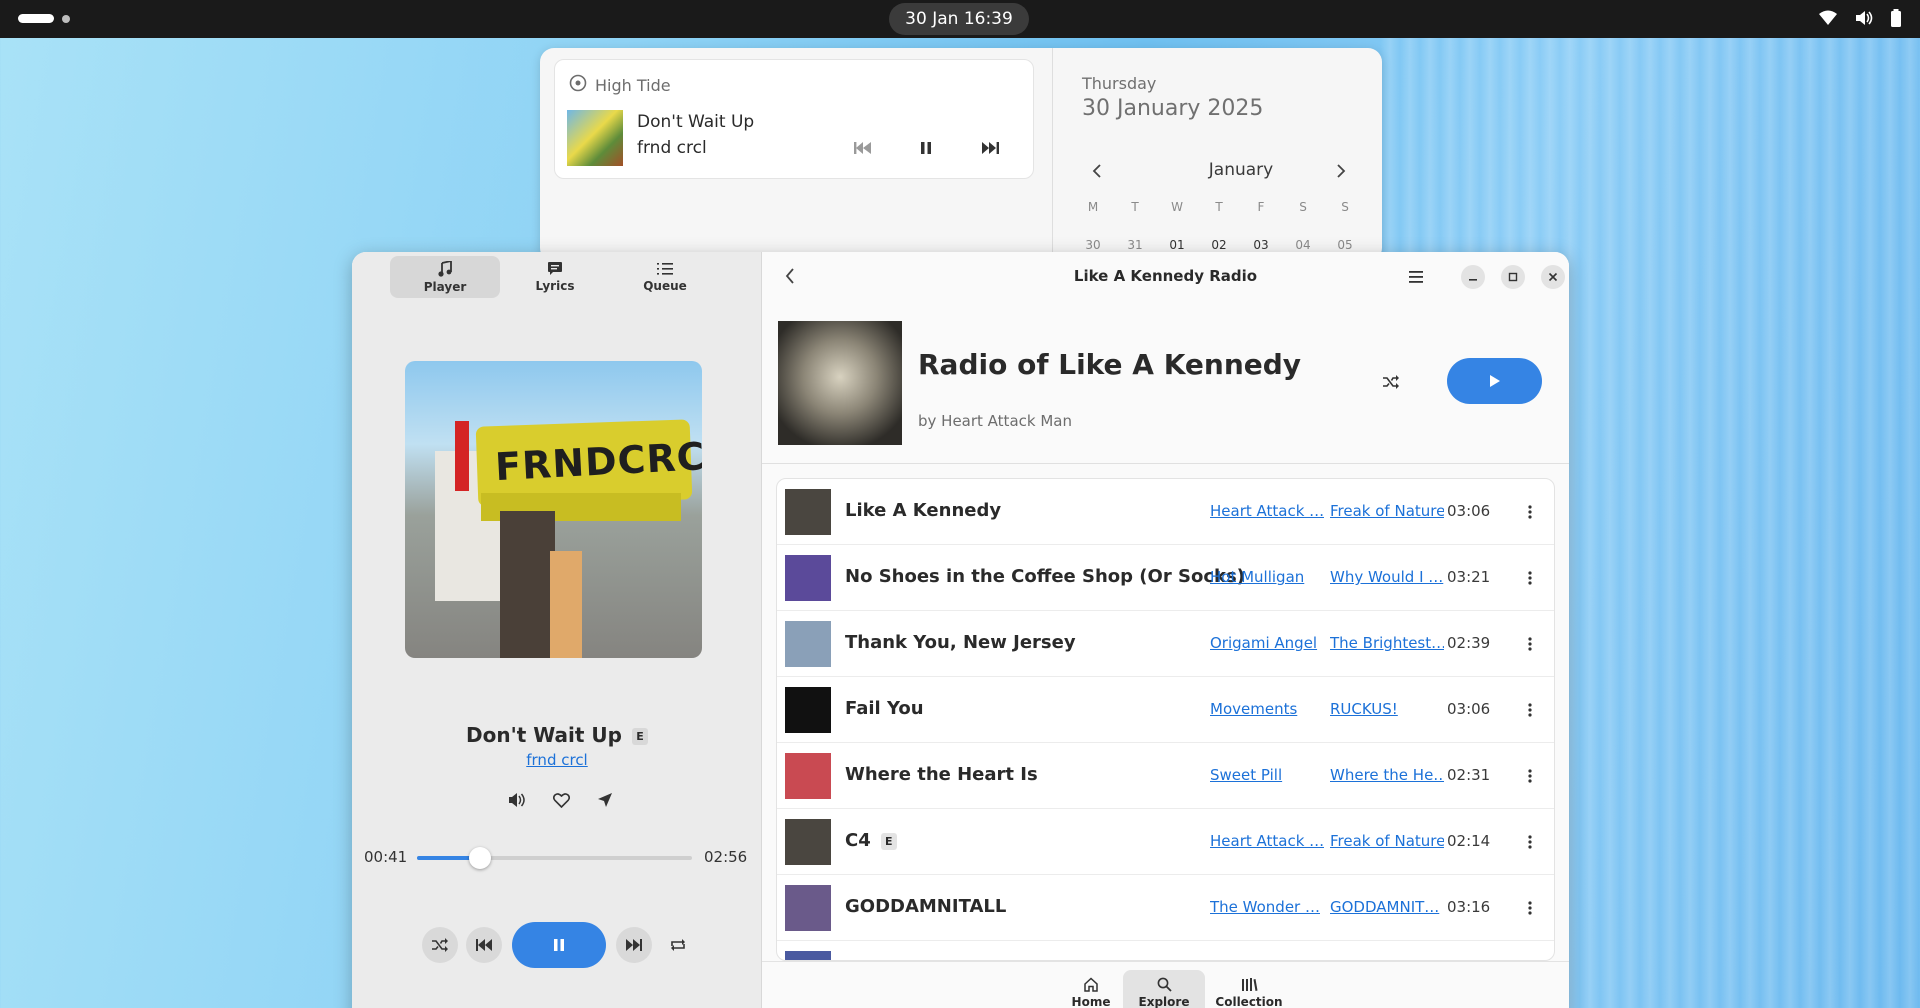 The height and width of the screenshot is (1008, 1920). What do you see at coordinates (794, 119) in the screenshot?
I see `media-notification: High Tide Don't Wait Up frnd crcl` at bounding box center [794, 119].